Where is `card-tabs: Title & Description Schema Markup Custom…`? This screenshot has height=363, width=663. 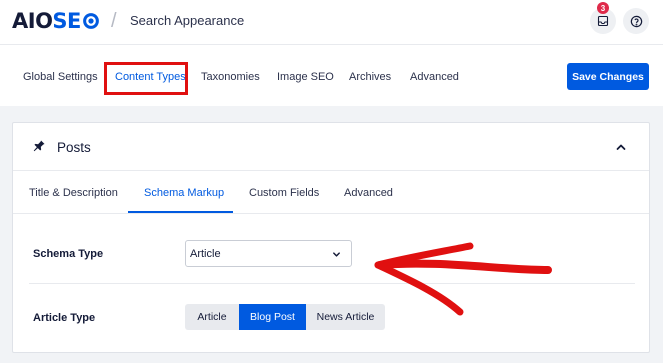
card-tabs: Title & Description Schema Markup Custom… is located at coordinates (331, 192).